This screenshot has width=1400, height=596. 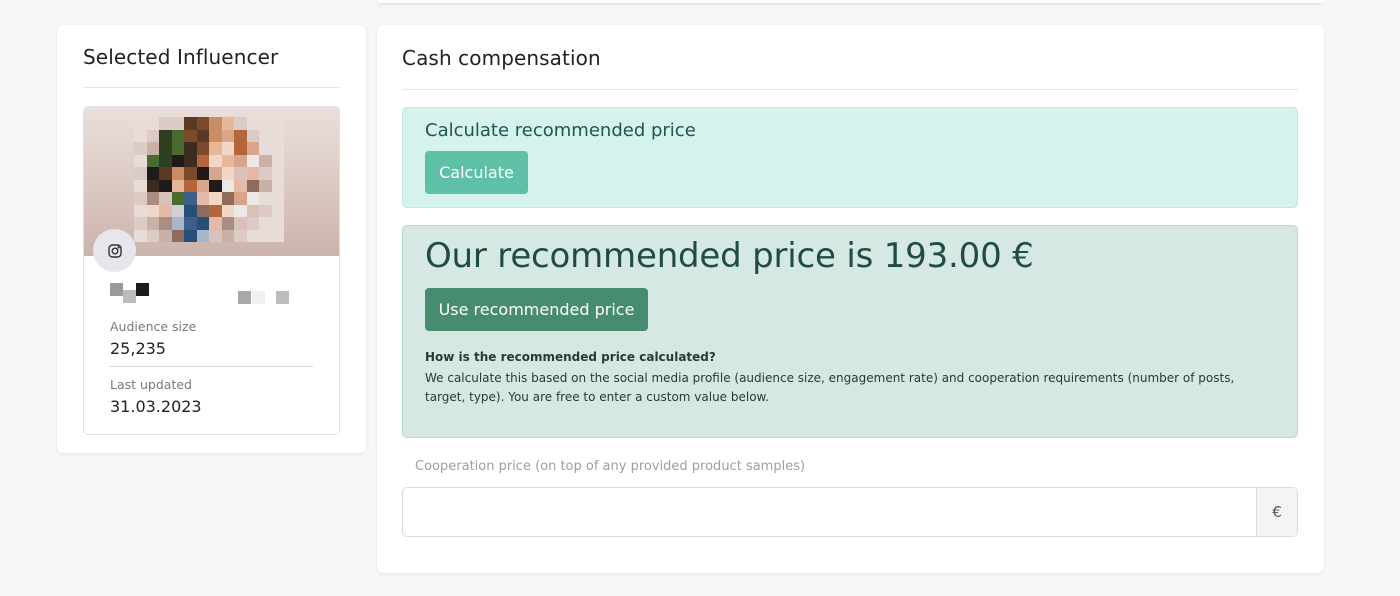 What do you see at coordinates (850, 1) in the screenshot?
I see `previous-card-edge` at bounding box center [850, 1].